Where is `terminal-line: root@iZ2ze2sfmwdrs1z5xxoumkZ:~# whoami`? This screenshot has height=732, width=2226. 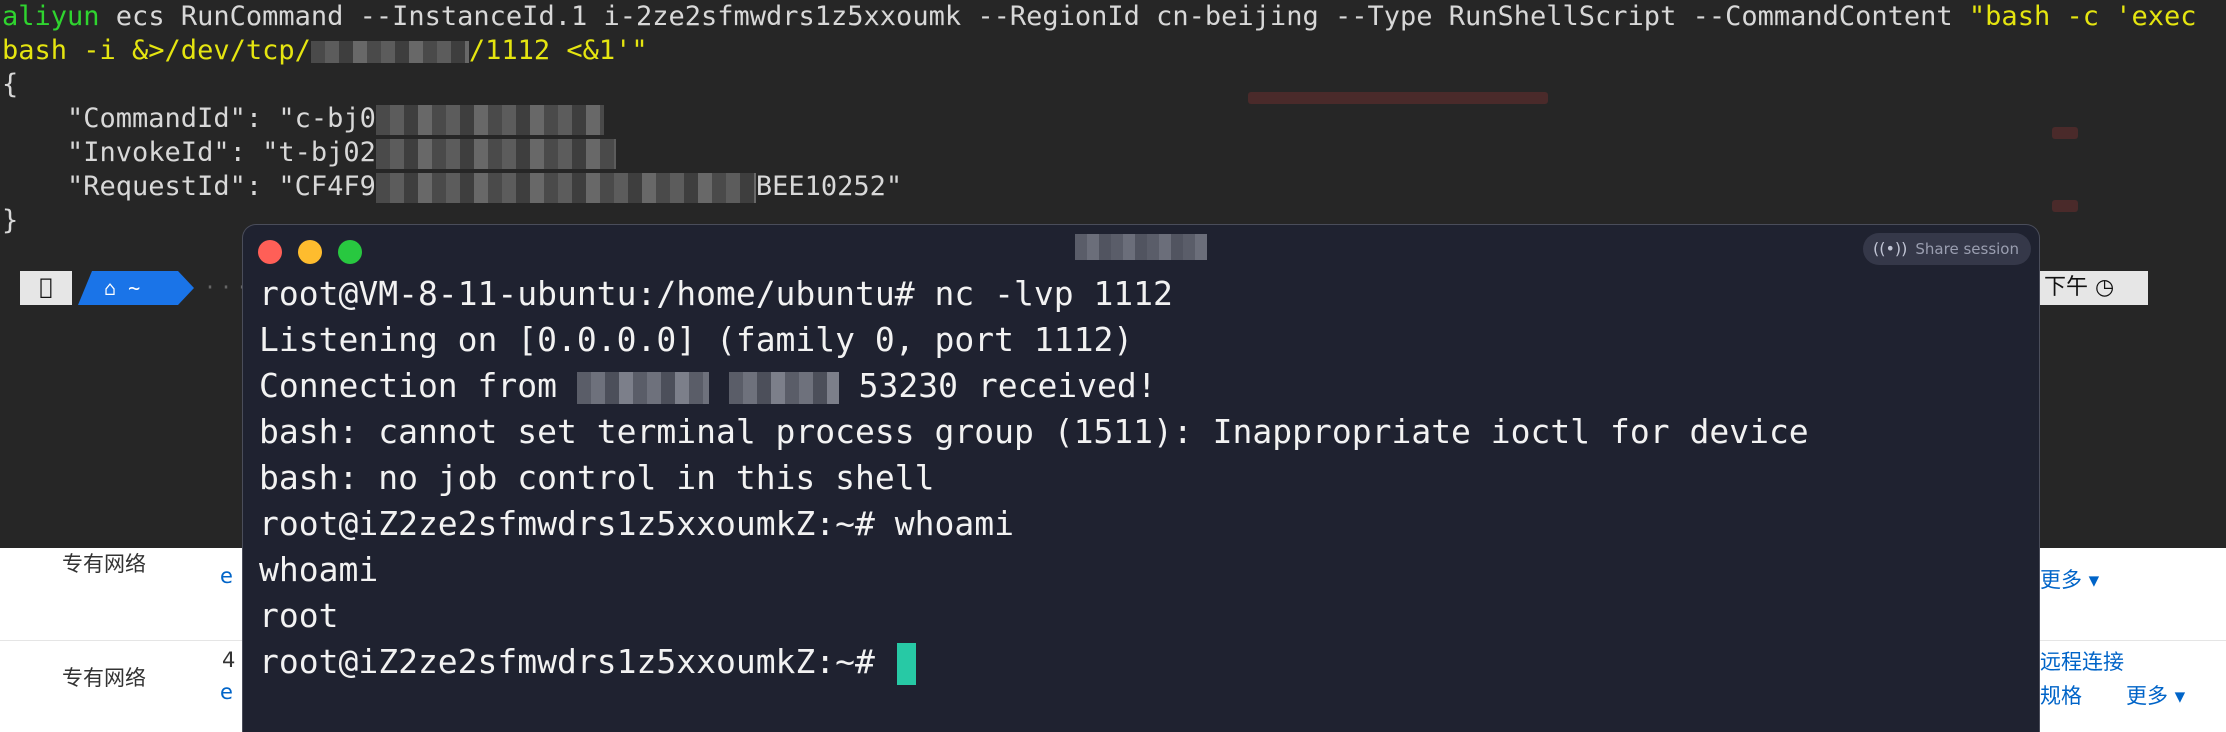
terminal-line: root@iZ2ze2sfmwdrs1z5xxoumkZ:~# whoami is located at coordinates (636, 523).